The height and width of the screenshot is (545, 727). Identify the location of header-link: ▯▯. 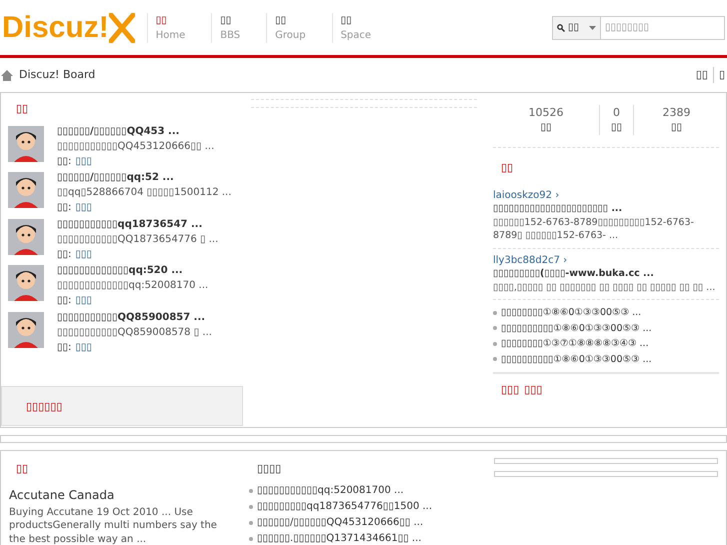
(702, 75).